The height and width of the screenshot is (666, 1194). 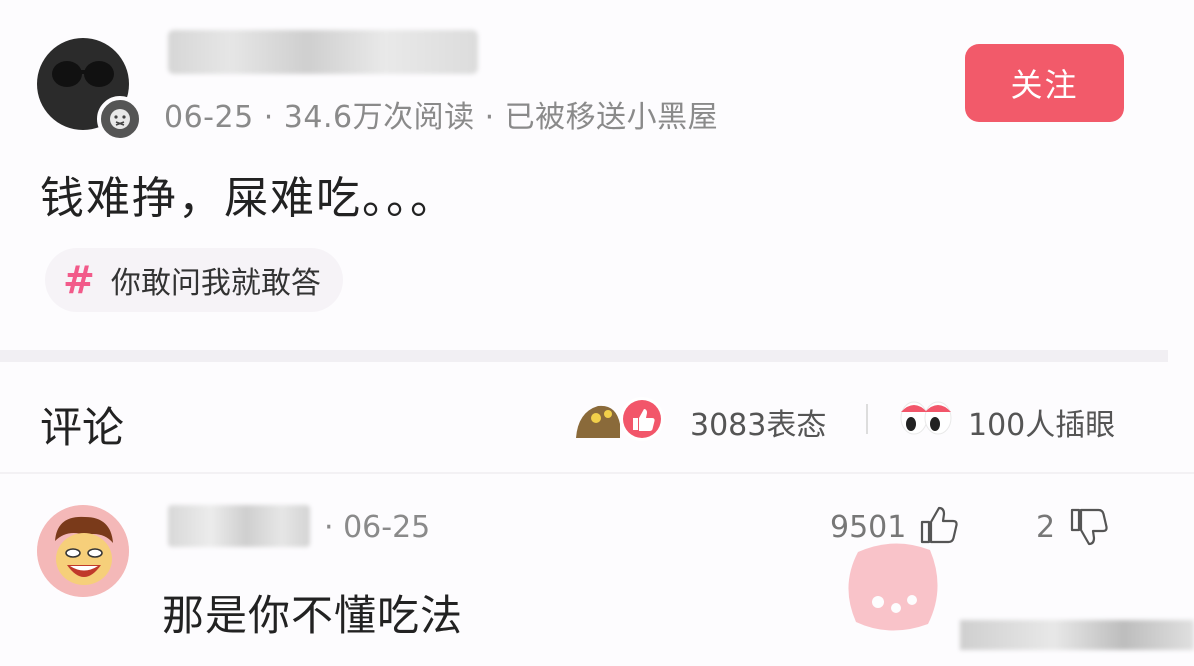 I want to click on comment-body: 那是你不懂吃法, so click(x=313, y=615).